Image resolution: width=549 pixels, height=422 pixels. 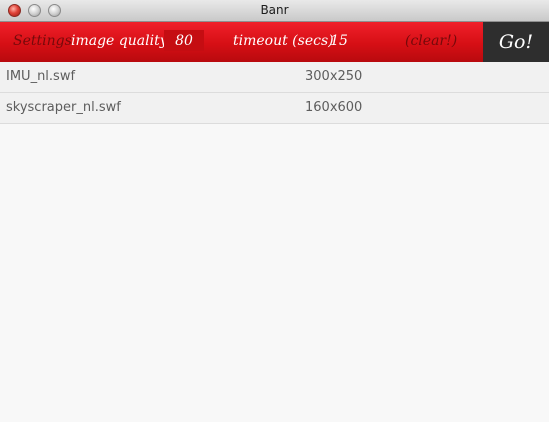 I want to click on window-titlebar: Banr, so click(x=274, y=11).